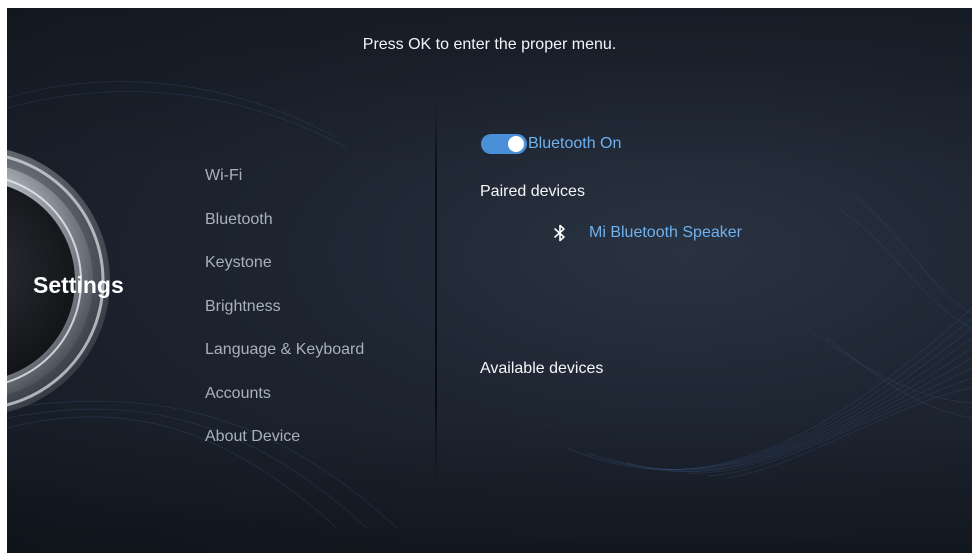  I want to click on menu-item-bluetooth: Bluetooth, so click(284, 232).